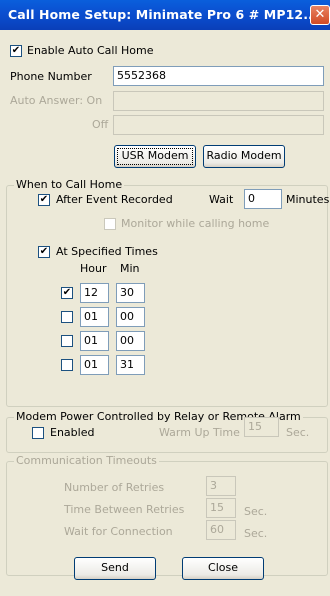  Describe the element at coordinates (256, 511) in the screenshot. I see `time-between-retries-unit: Sec.` at that location.